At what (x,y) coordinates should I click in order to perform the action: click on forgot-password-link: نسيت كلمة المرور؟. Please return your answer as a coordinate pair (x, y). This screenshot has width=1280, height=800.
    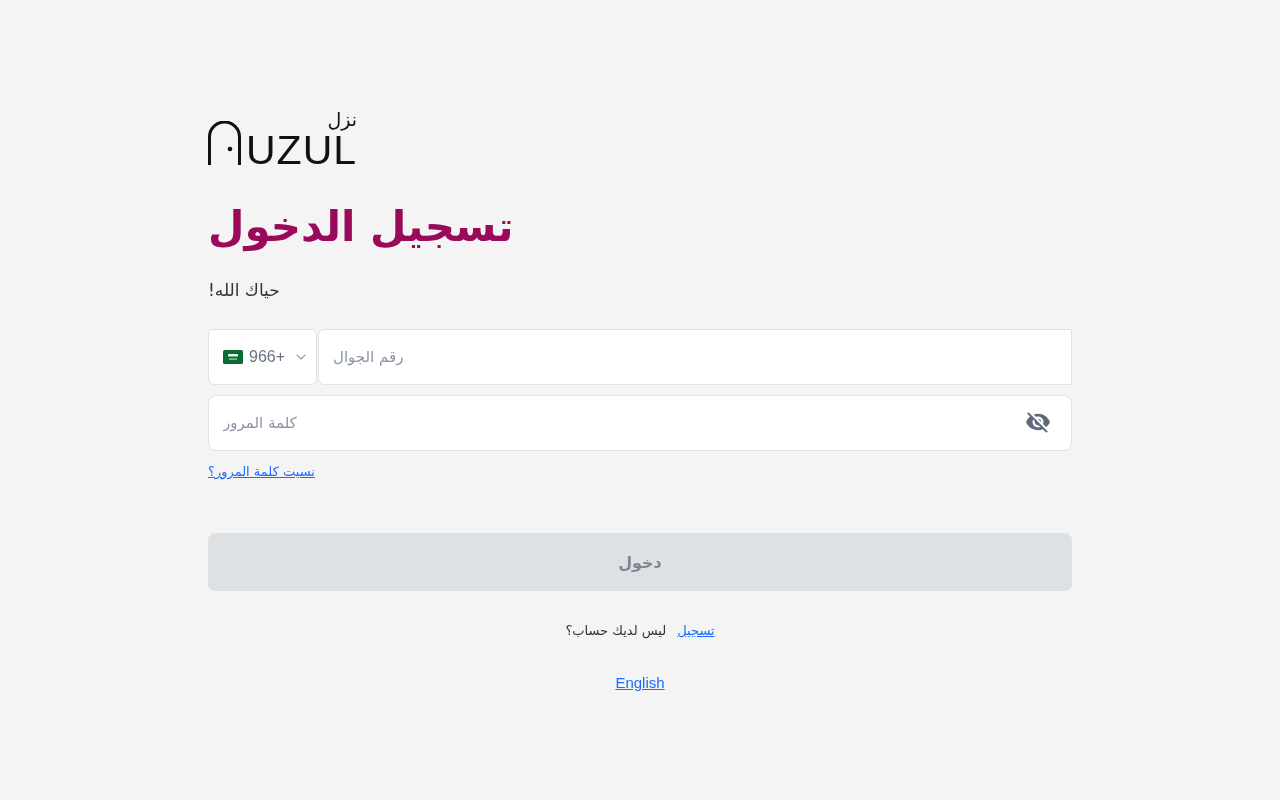
    Looking at the image, I should click on (261, 472).